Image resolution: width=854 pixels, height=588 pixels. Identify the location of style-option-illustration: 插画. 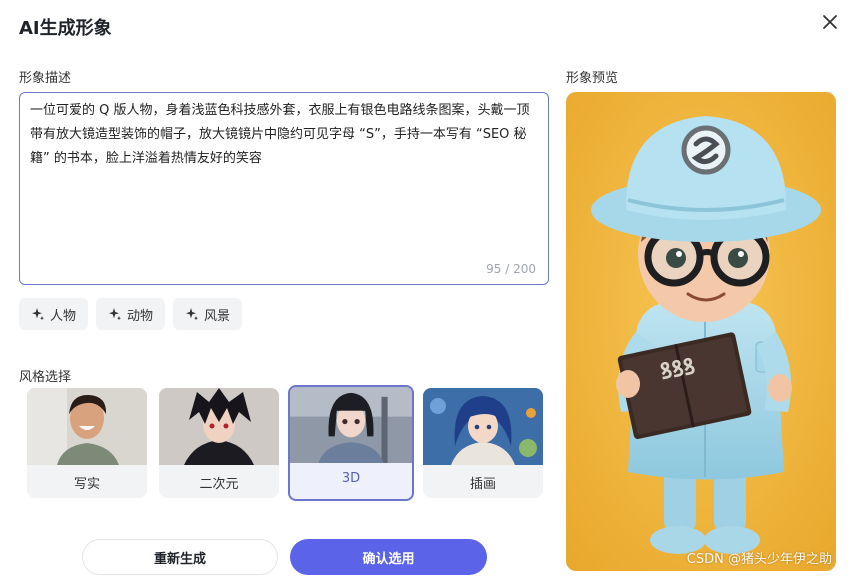
(483, 443).